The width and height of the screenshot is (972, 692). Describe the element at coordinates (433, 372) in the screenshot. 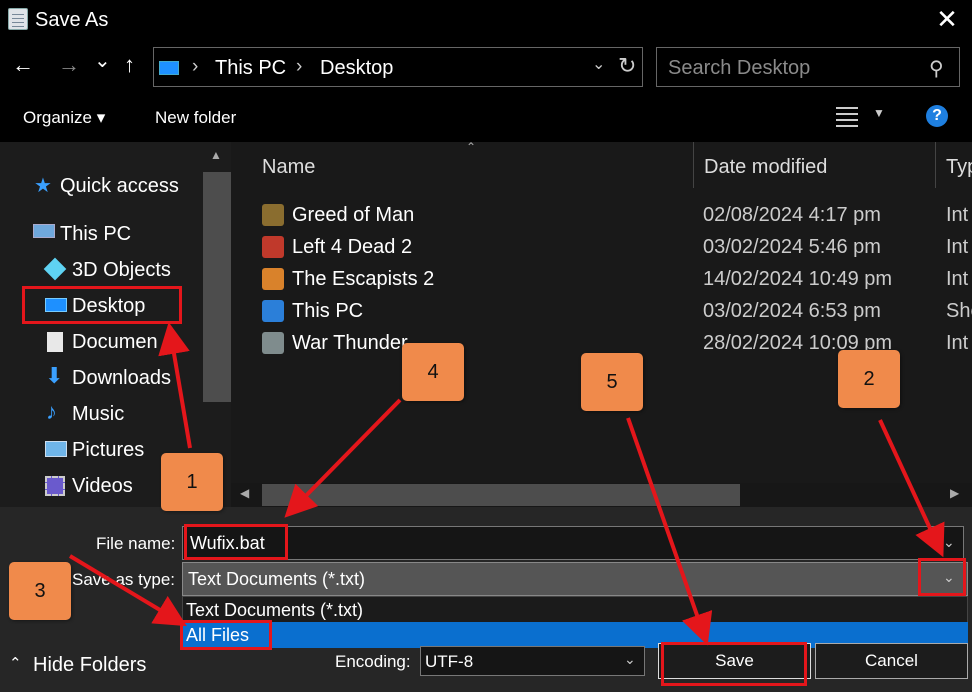

I see `callout-4: 4` at that location.